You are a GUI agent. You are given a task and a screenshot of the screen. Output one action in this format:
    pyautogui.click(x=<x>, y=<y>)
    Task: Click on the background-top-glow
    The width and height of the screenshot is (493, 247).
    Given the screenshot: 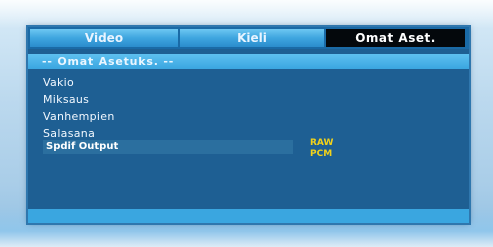 What is the action you would take?
    pyautogui.click(x=246, y=14)
    